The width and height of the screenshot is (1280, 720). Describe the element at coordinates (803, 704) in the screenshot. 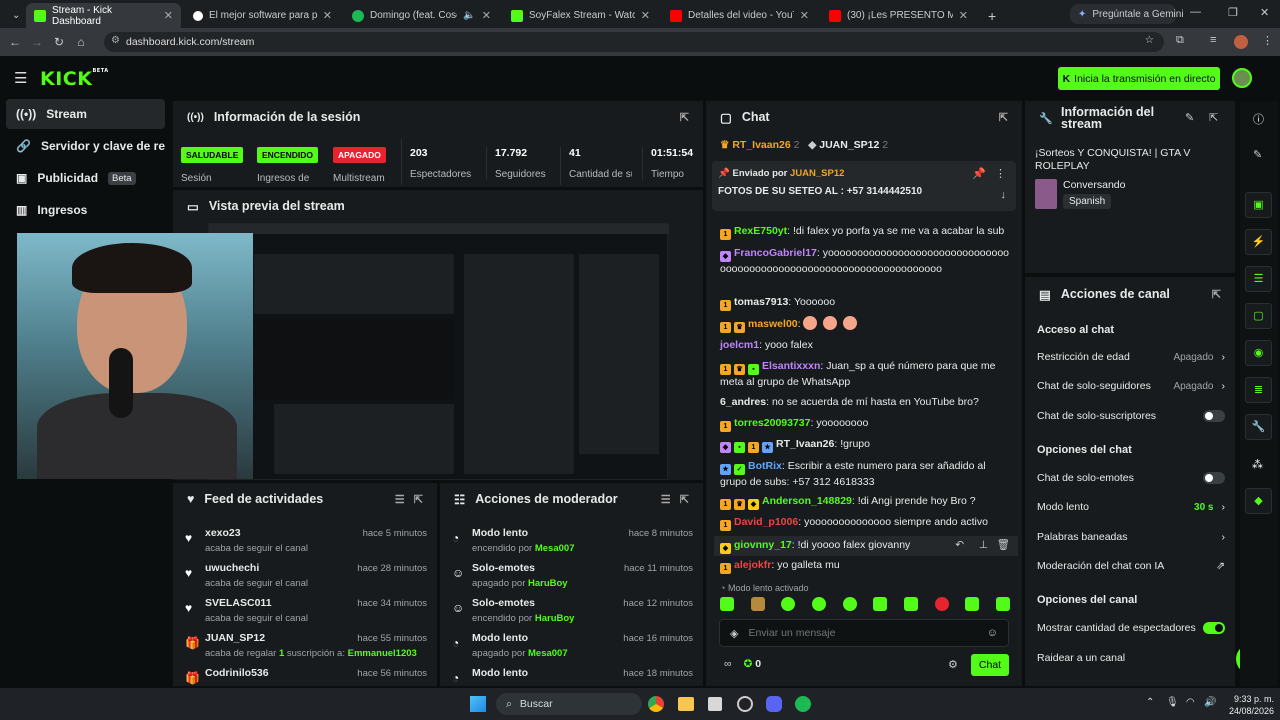

I see `spotify-taskbar-icon` at that location.